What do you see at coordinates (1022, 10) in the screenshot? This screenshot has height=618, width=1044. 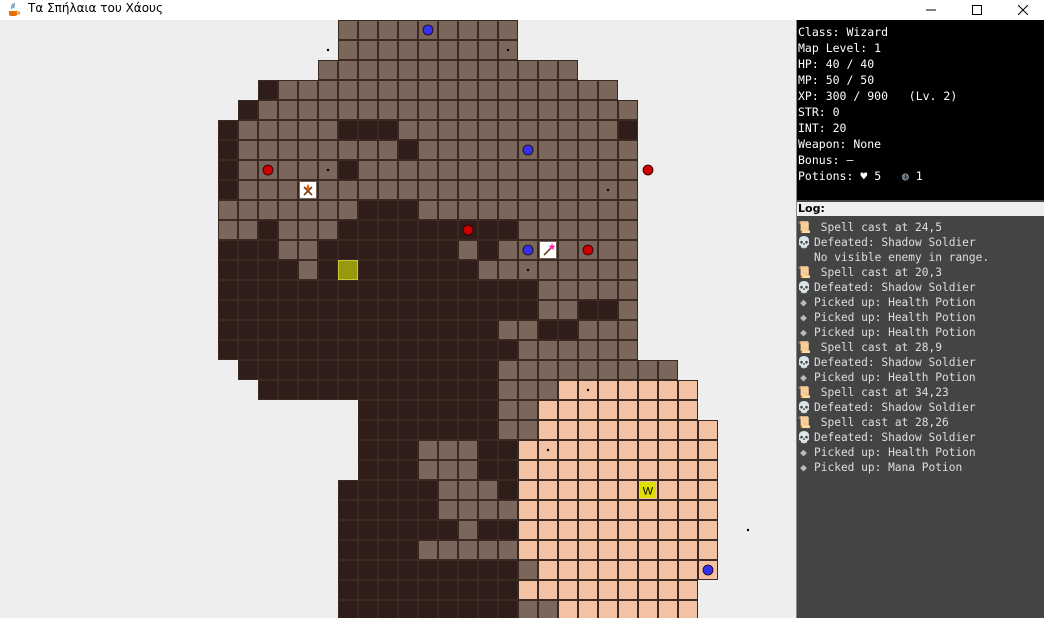 I see `close-button` at bounding box center [1022, 10].